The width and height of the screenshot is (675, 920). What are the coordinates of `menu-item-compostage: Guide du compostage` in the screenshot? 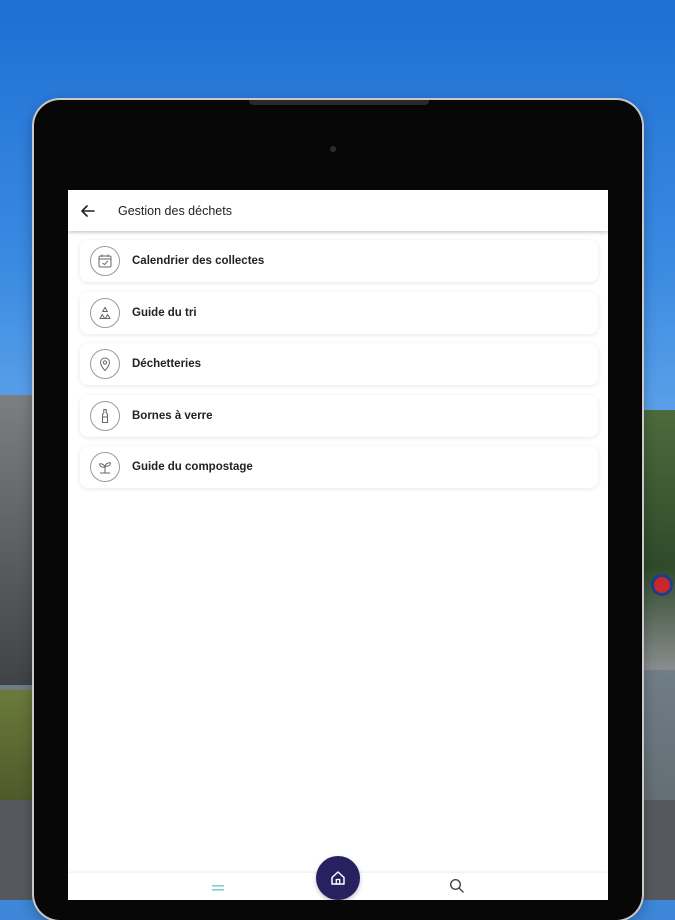 It's located at (339, 467).